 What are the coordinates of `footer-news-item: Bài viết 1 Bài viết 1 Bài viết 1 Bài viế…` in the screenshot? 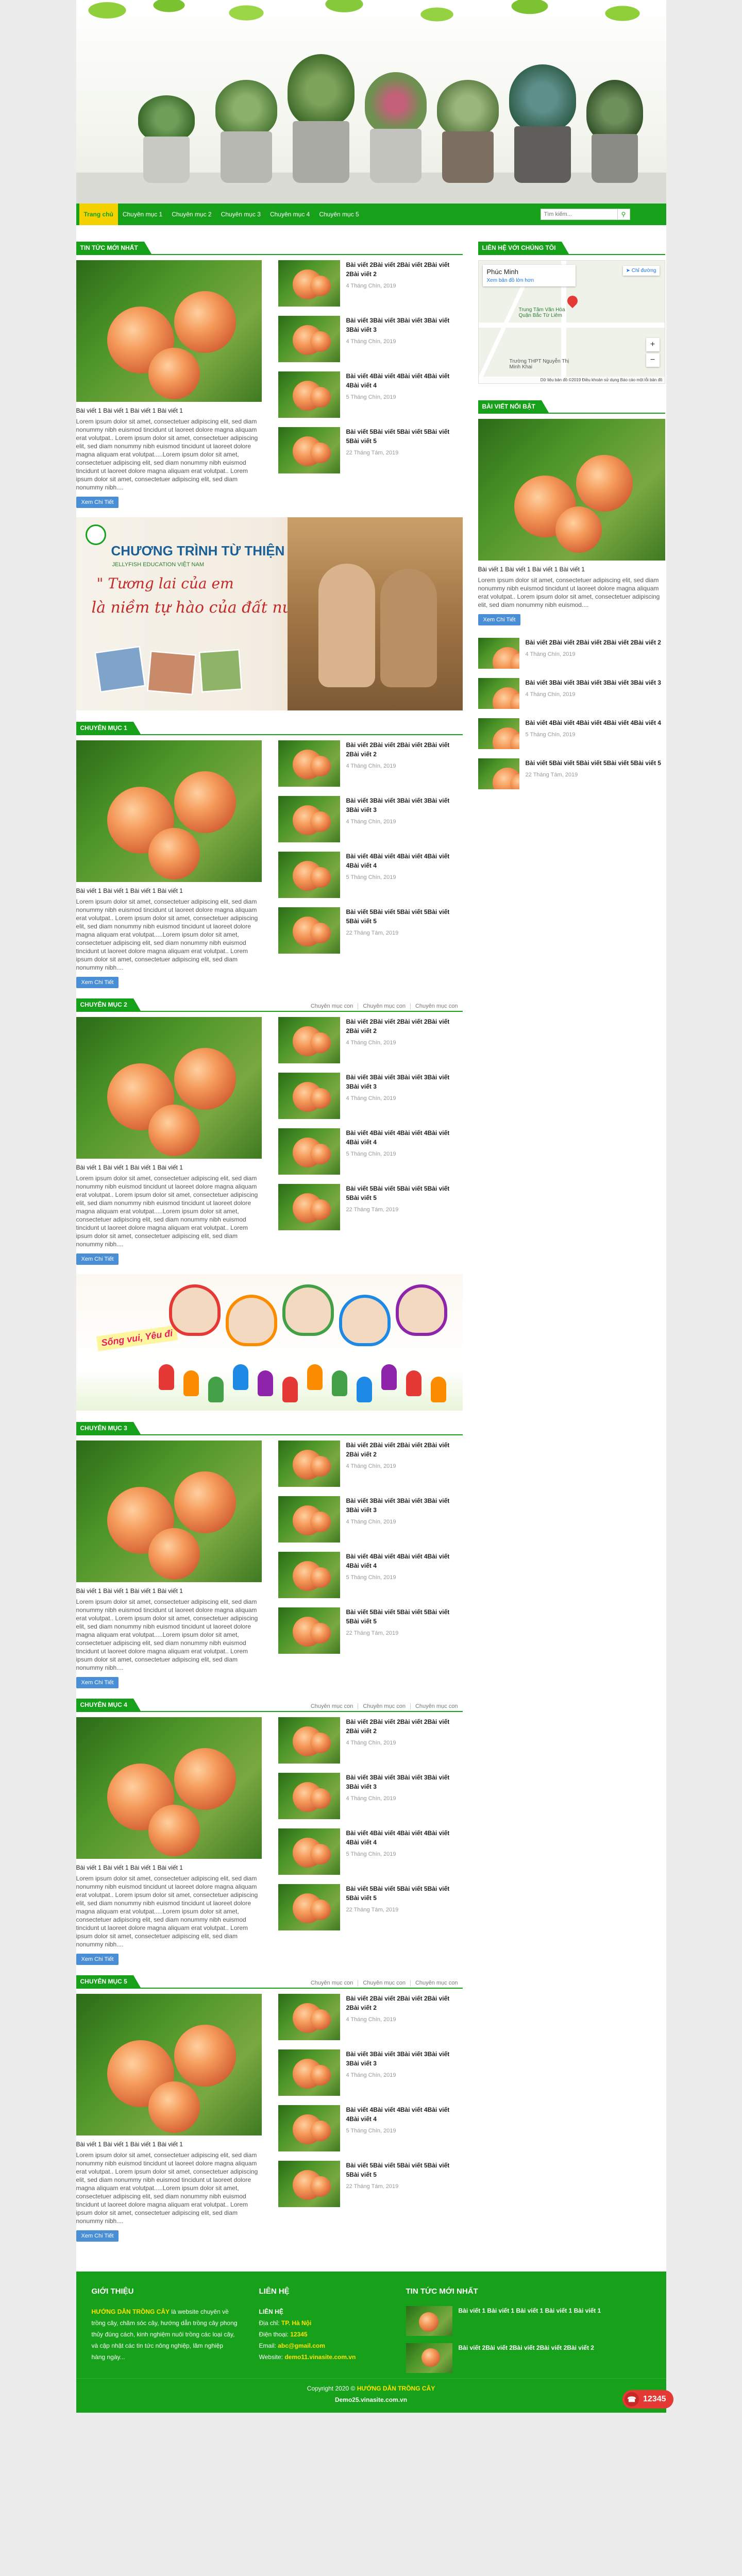 It's located at (528, 2321).